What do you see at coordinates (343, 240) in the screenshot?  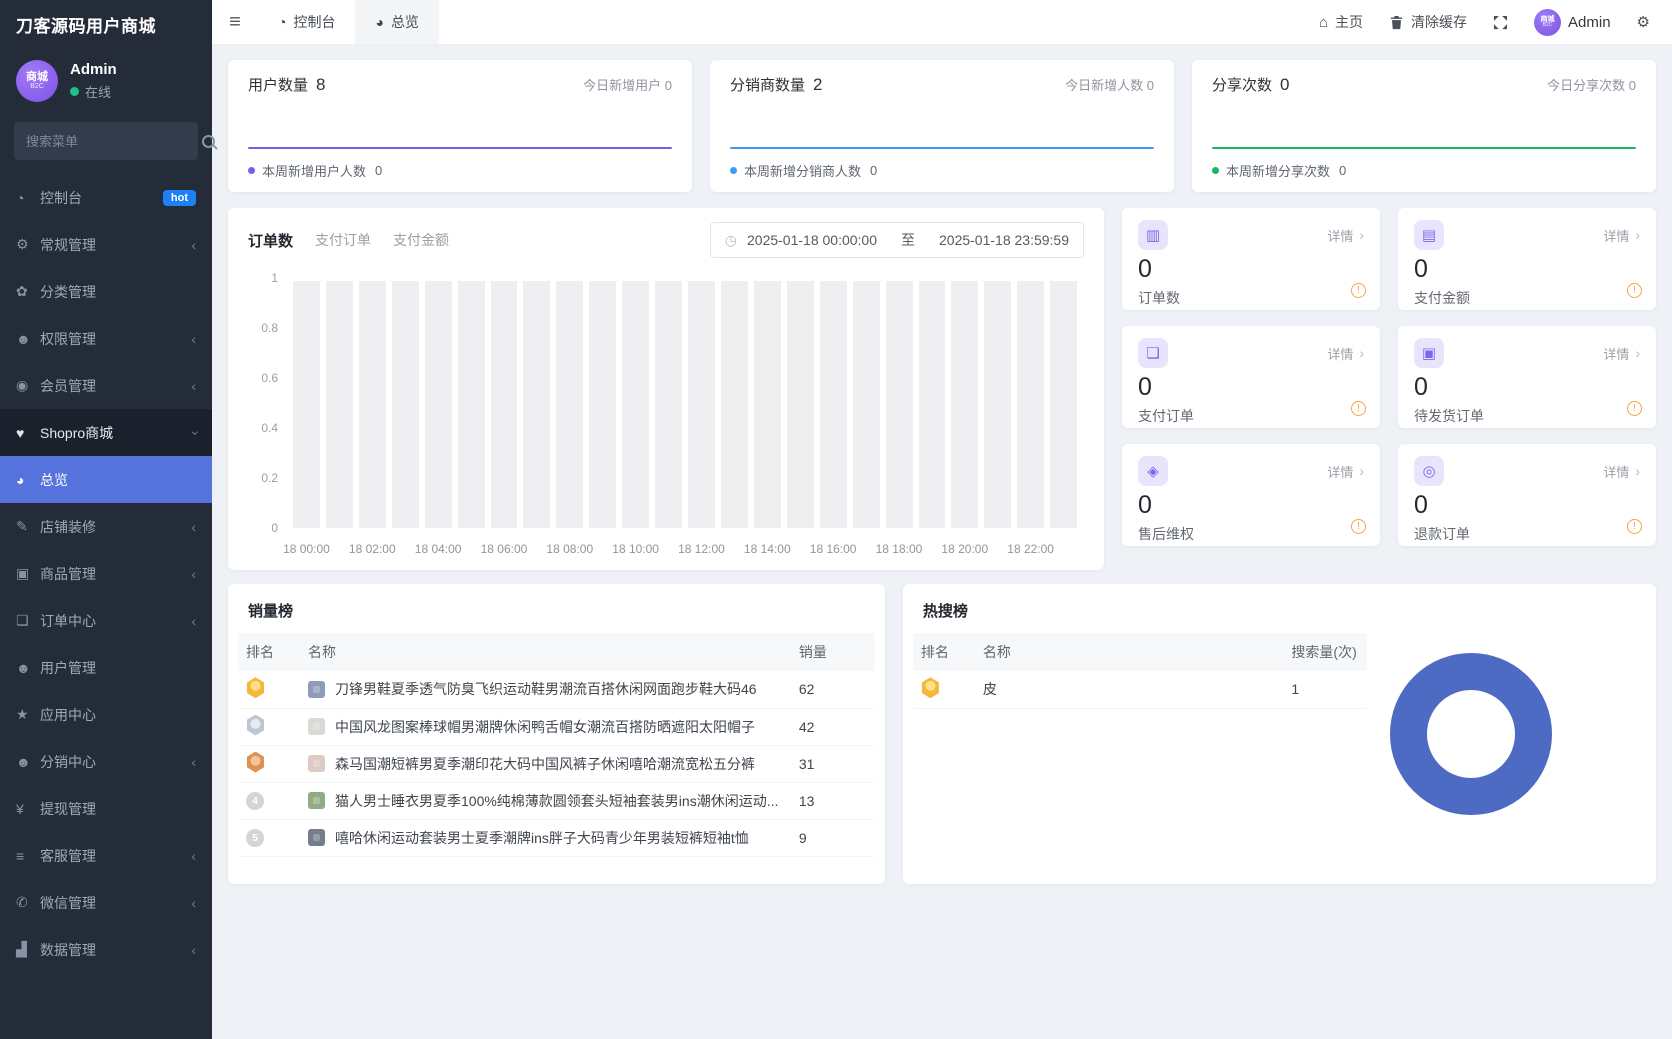 I see `chart-tab-支付订单: 支付订单` at bounding box center [343, 240].